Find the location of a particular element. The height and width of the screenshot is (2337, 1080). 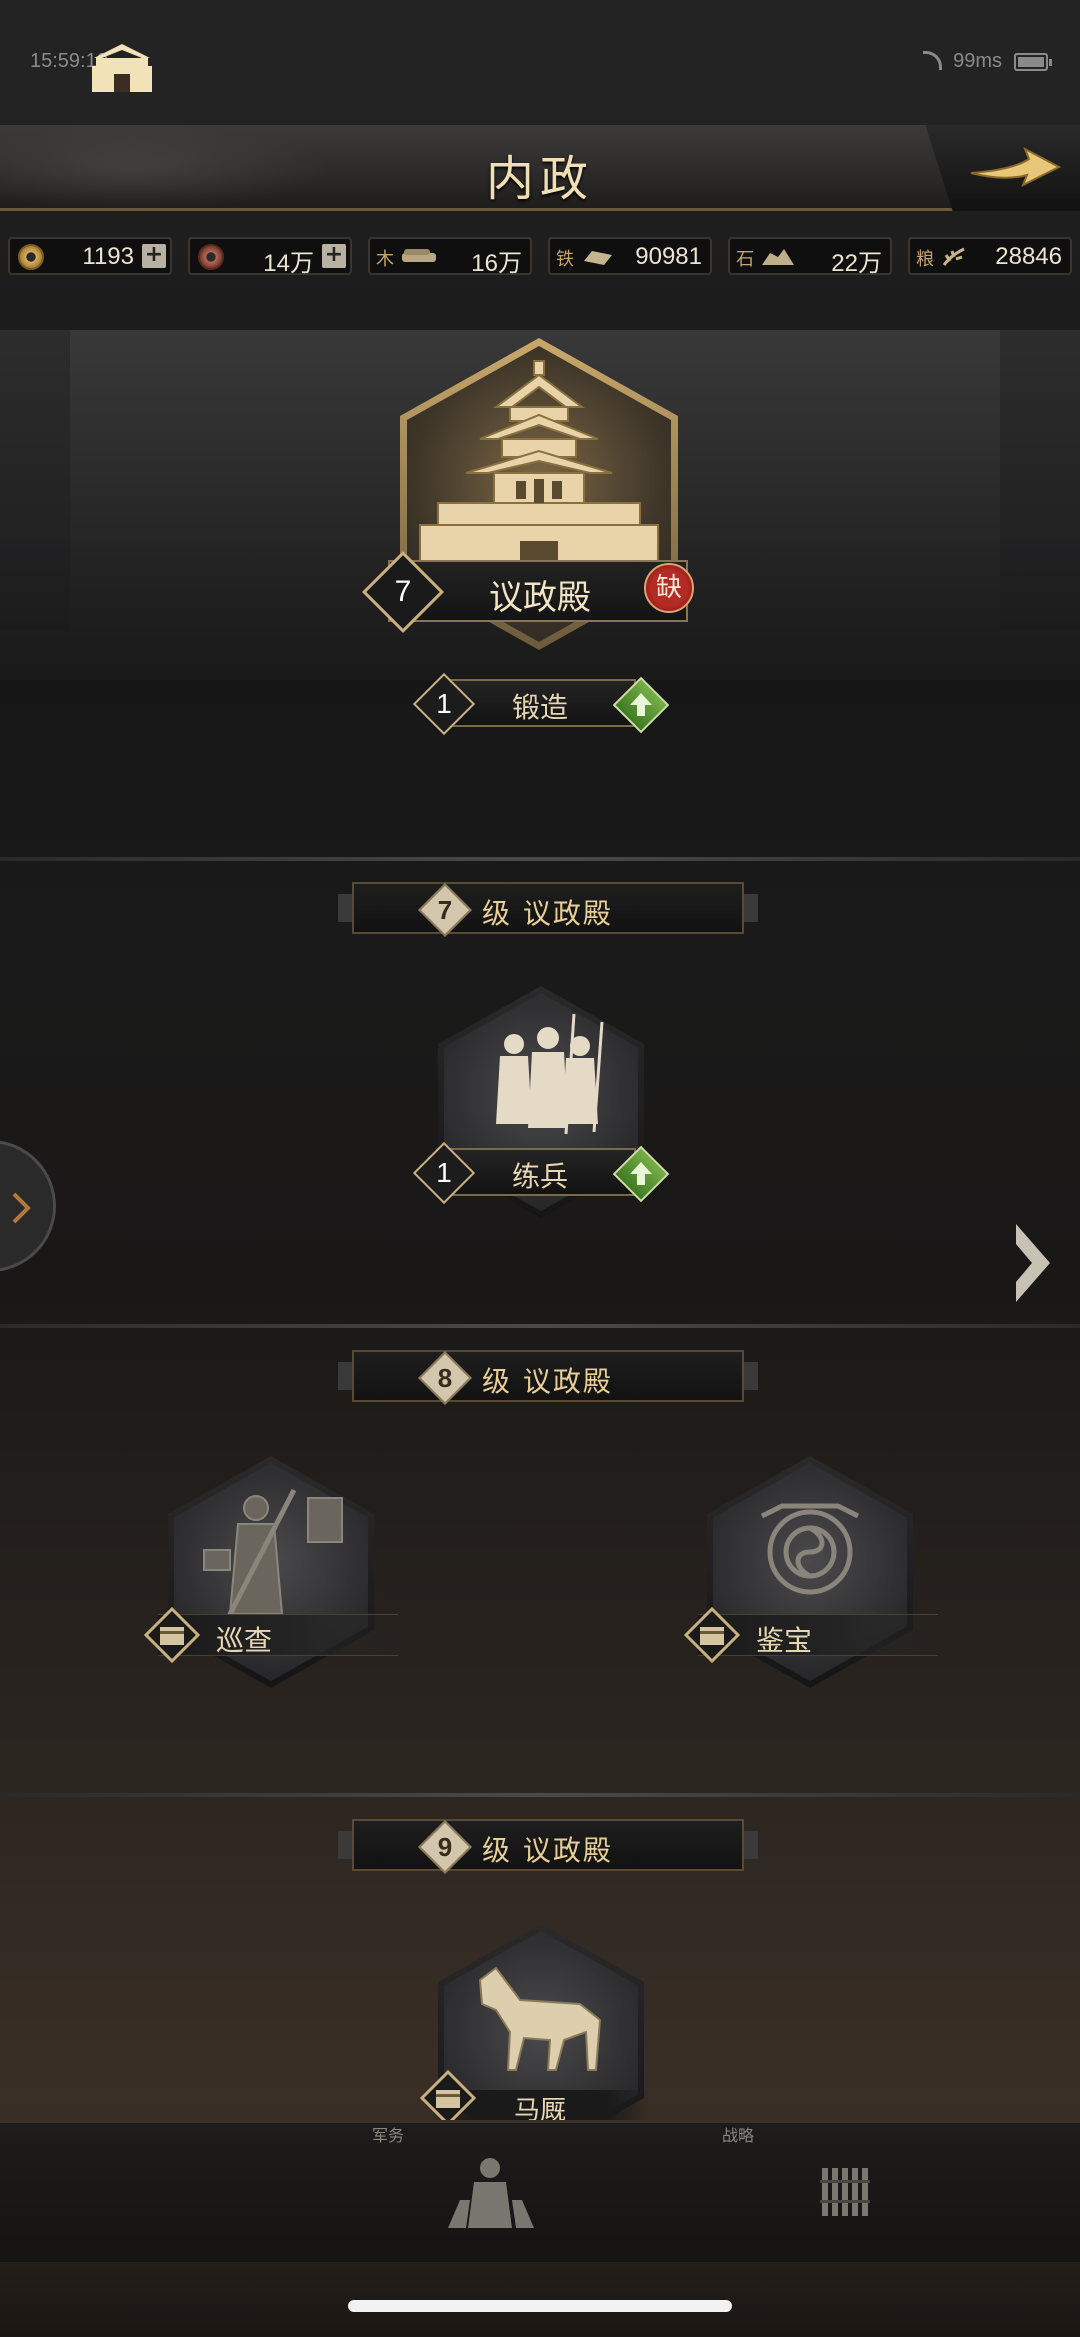

shortage-badge: 缺 is located at coordinates (669, 588).